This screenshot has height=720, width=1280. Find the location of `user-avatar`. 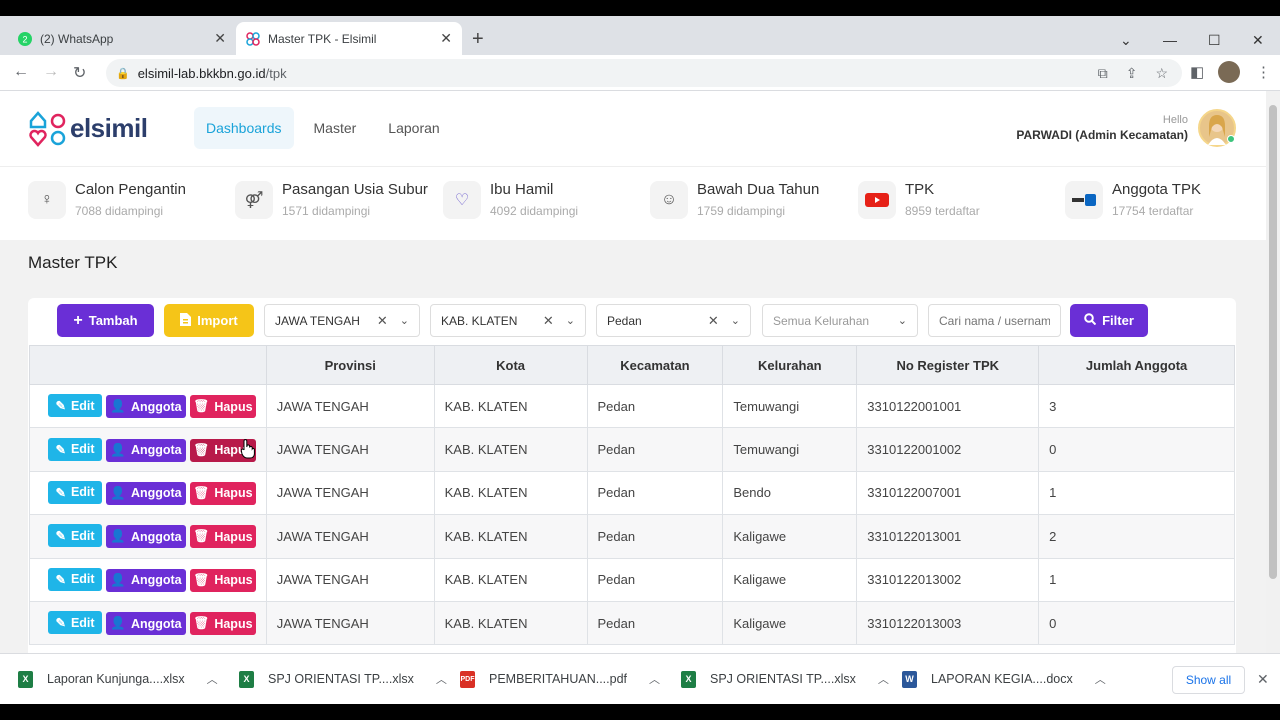

user-avatar is located at coordinates (1217, 128).